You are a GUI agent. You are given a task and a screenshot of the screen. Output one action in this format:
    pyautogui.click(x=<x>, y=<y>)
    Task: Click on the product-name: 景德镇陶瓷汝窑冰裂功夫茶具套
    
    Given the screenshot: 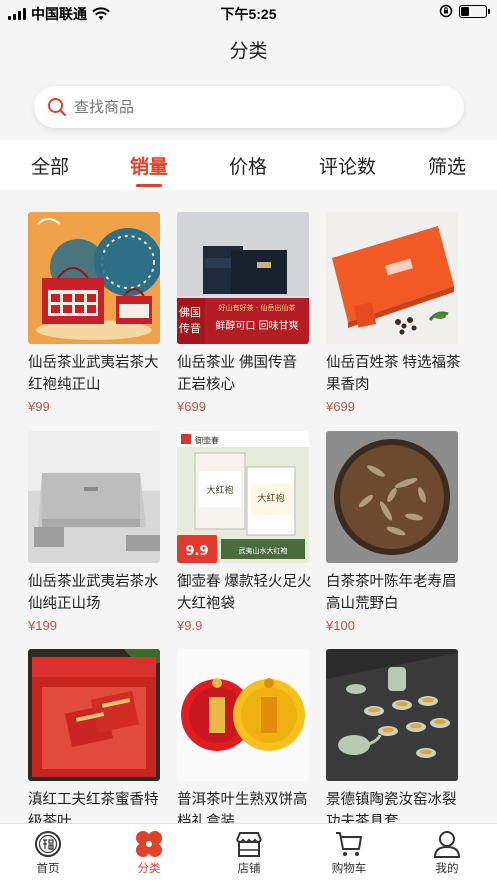 What is the action you would take?
    pyautogui.click(x=394, y=806)
    